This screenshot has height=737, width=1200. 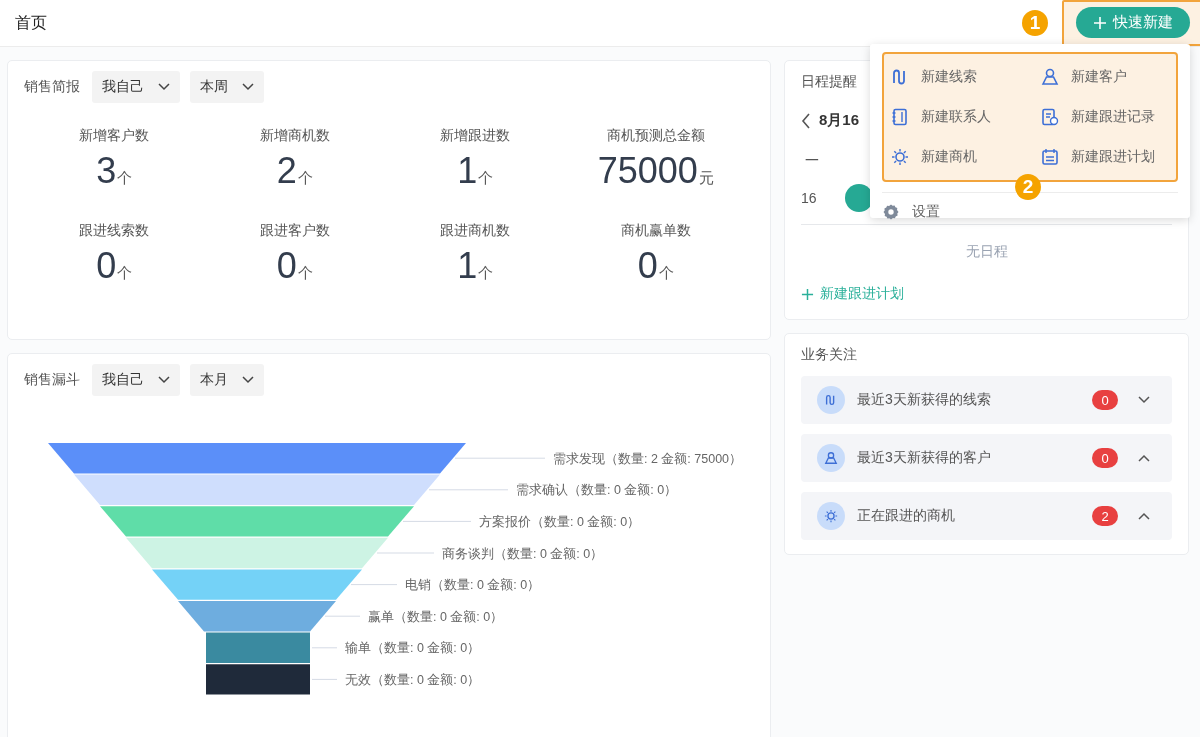 What do you see at coordinates (900, 117) in the screenshot?
I see `contact-book-icon` at bounding box center [900, 117].